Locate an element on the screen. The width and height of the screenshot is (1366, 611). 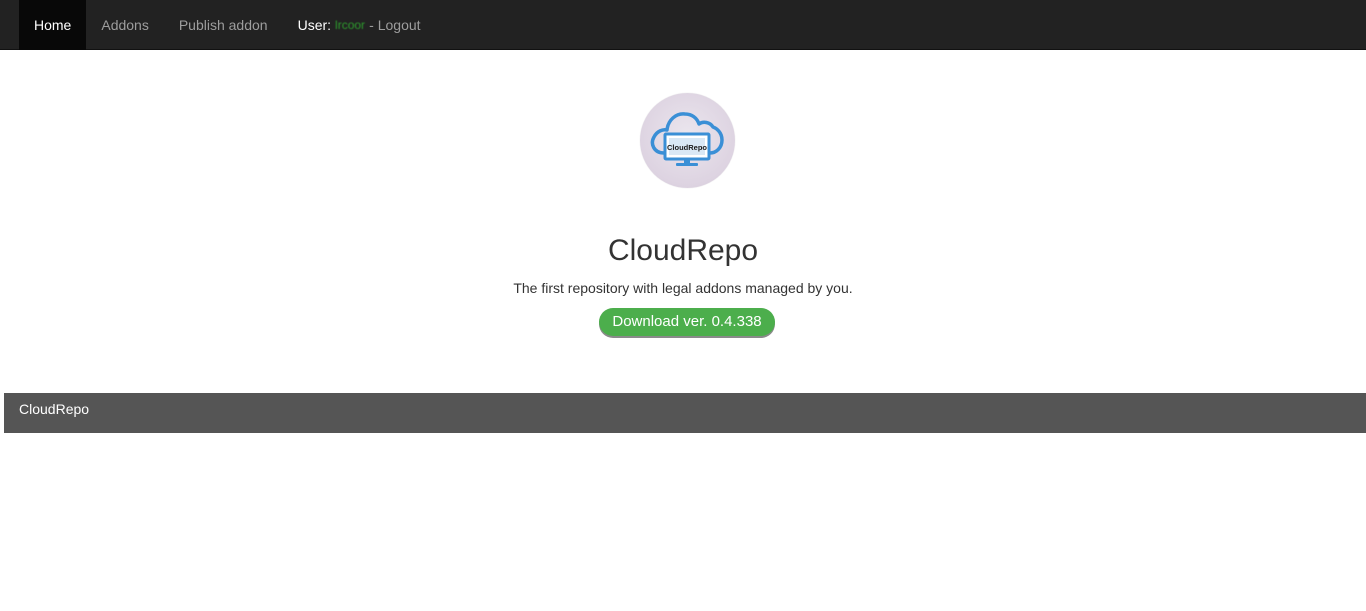
app-logo: CloudRepo is located at coordinates (687, 140).